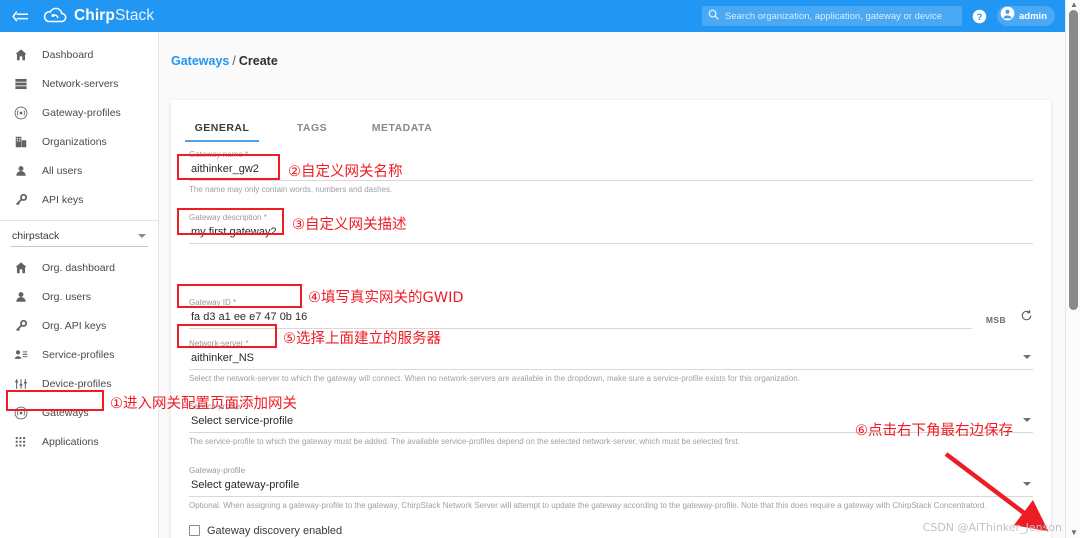 The image size is (1080, 538). Describe the element at coordinates (74, 141) in the screenshot. I see `sidebar-item-label: Organizations` at that location.